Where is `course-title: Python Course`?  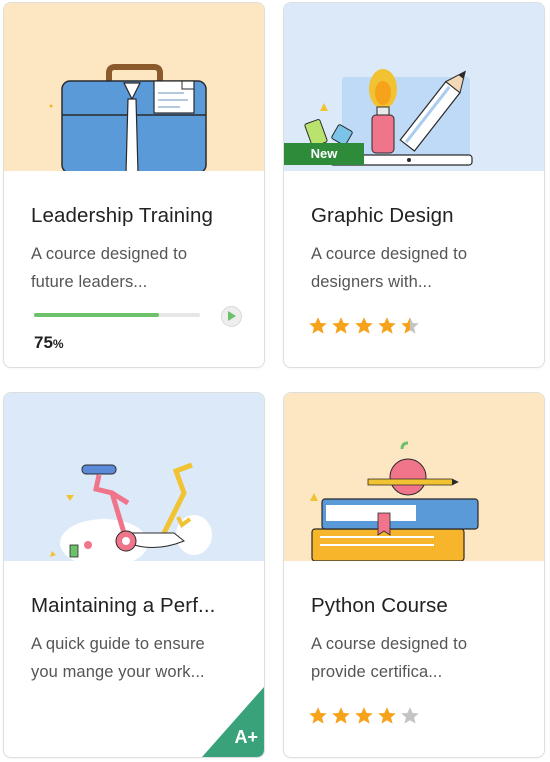
course-title: Python Course is located at coordinates (419, 606).